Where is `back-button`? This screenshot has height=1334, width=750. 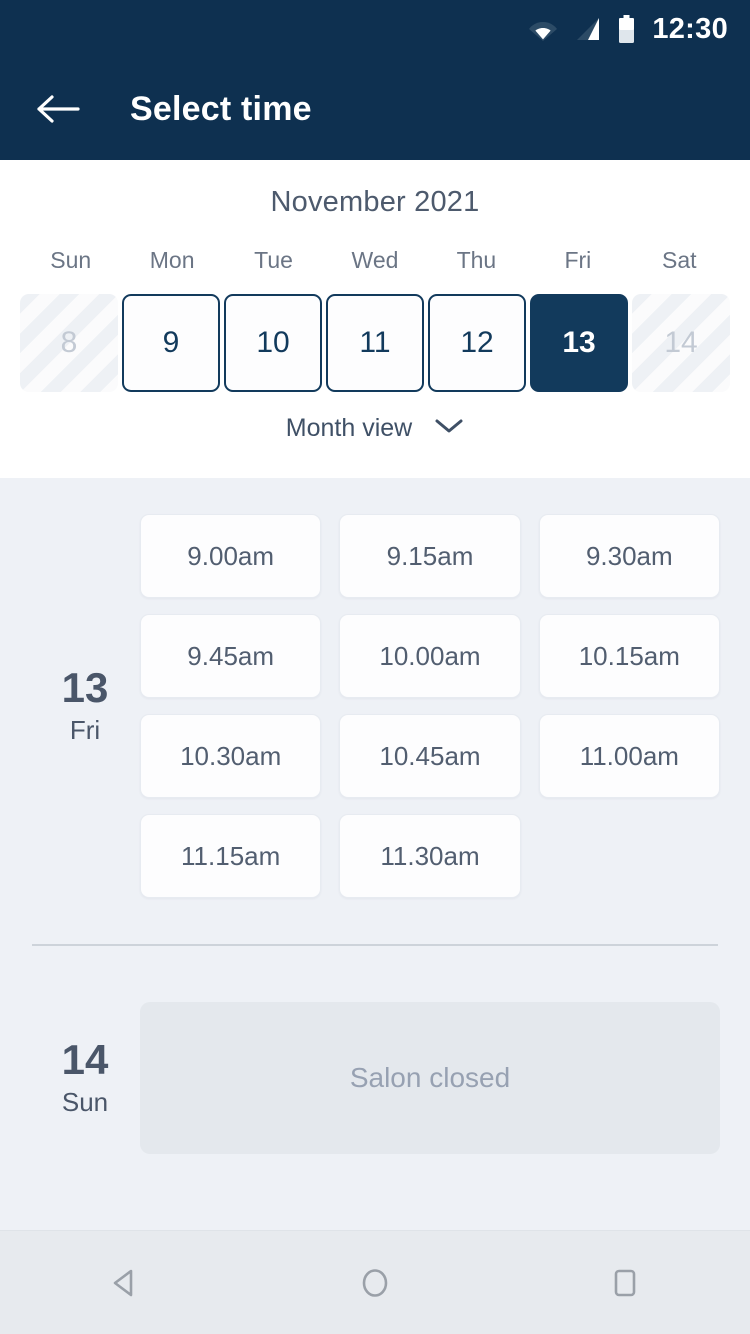 back-button is located at coordinates (58, 109).